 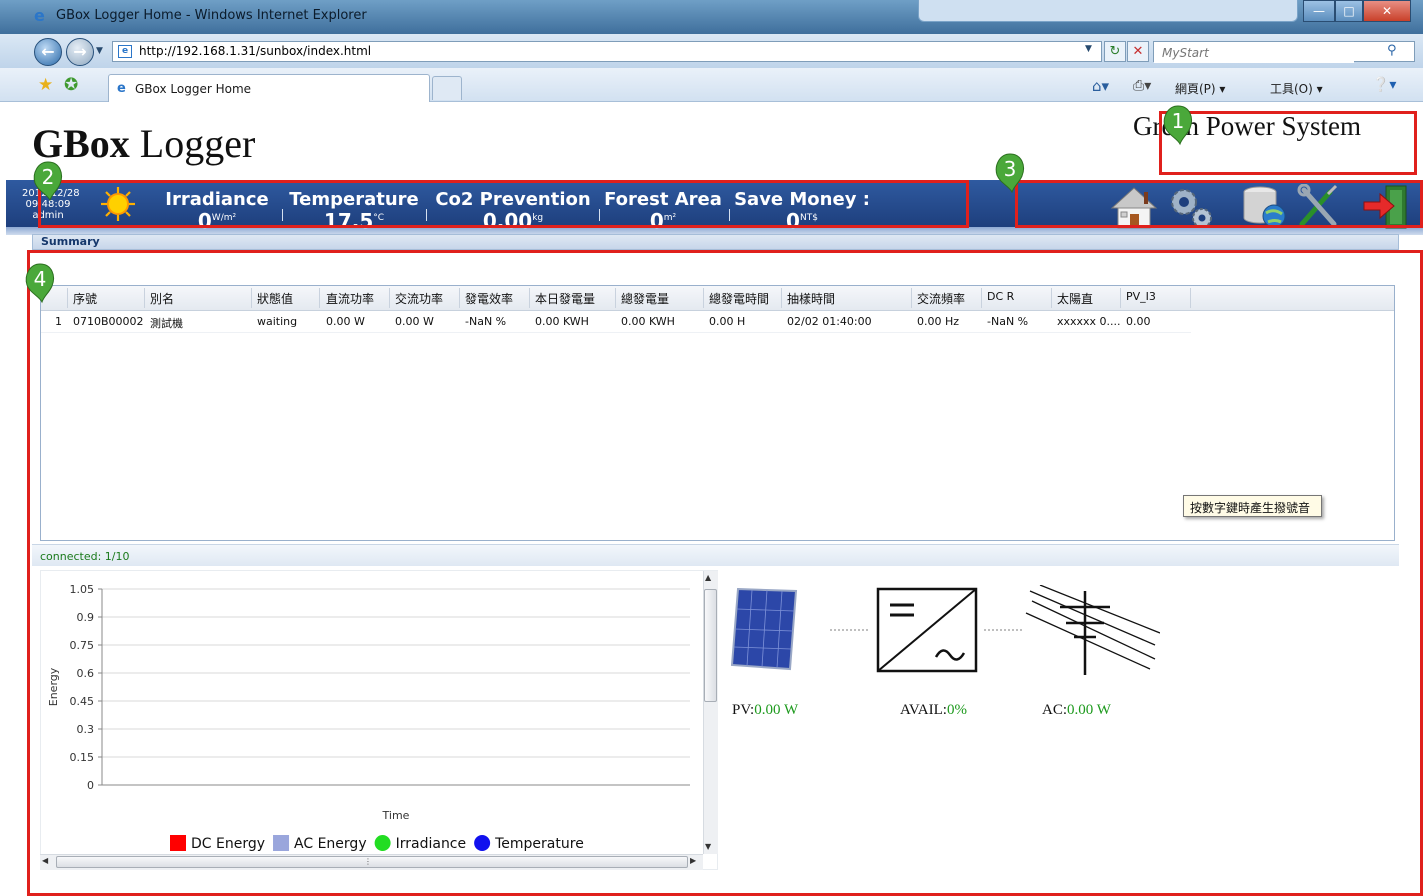 What do you see at coordinates (45, 85) in the screenshot?
I see `favorites-star-icon: ★` at bounding box center [45, 85].